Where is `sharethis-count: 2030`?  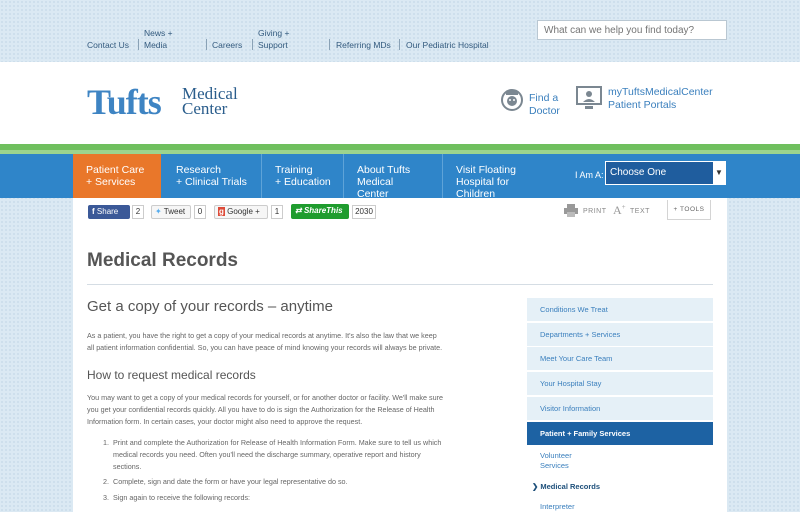 sharethis-count: 2030 is located at coordinates (364, 212).